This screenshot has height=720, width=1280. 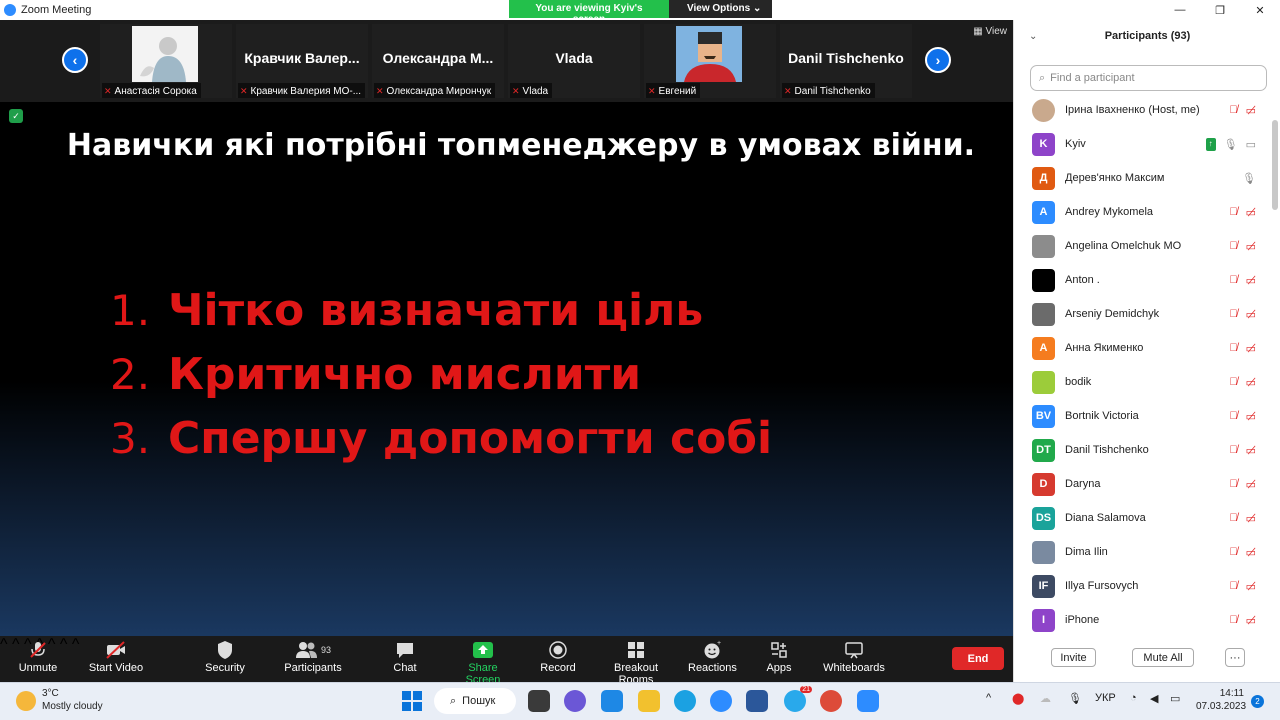 What do you see at coordinates (868, 701) in the screenshot?
I see `zoom-meeting-taskbar-icon` at bounding box center [868, 701].